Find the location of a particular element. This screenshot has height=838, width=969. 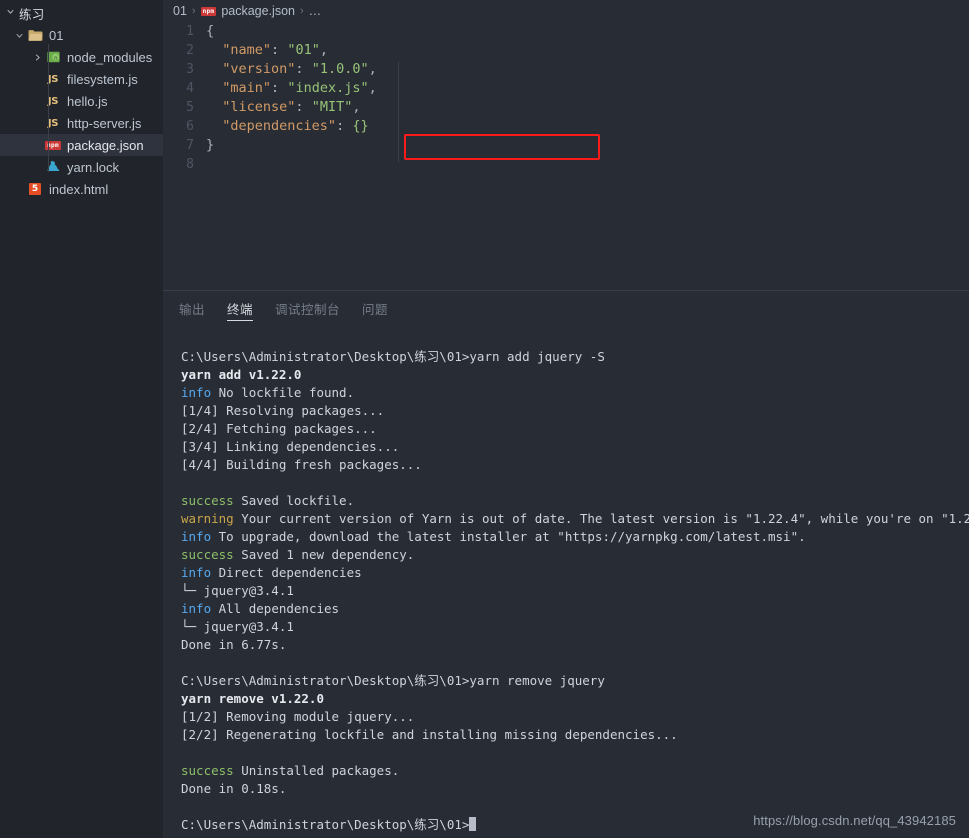

explorer-root-label: 练习 is located at coordinates (32, 14).